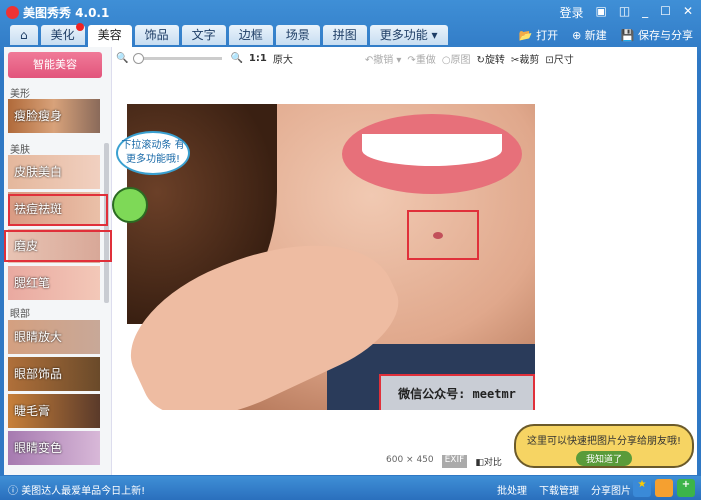  Describe the element at coordinates (20, 314) in the screenshot. I see `section-title: 眼部` at that location.